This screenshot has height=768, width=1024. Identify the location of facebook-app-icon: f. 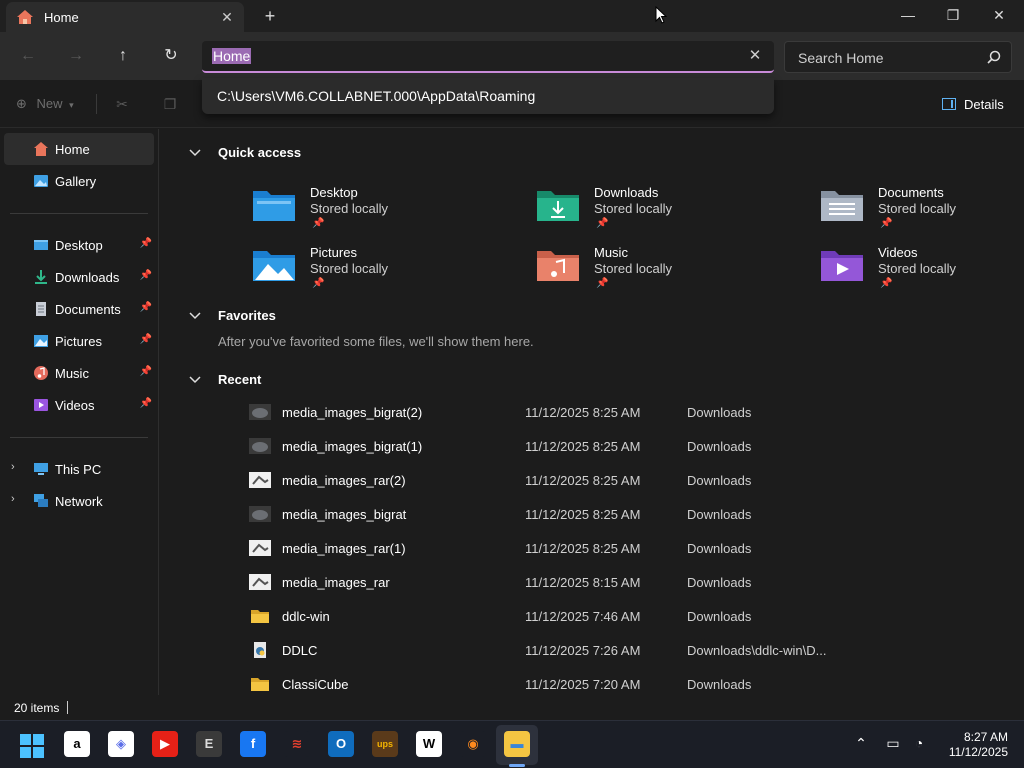
(253, 744).